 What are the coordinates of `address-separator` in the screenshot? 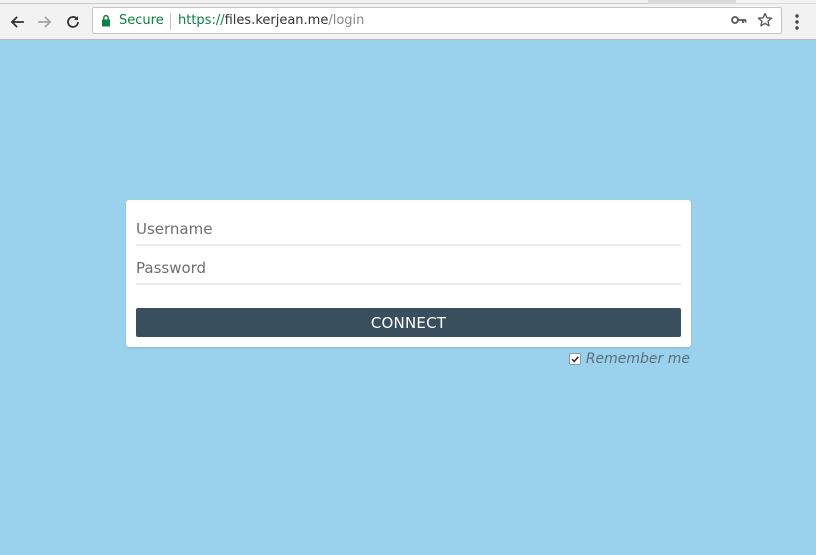 It's located at (170, 21).